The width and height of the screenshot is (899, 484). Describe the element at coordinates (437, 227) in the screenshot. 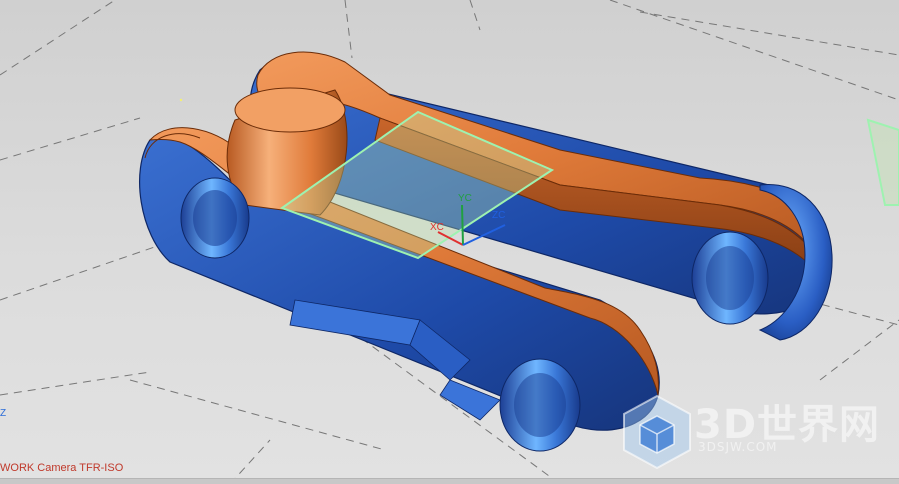

I see `xc-axis-label: XC` at that location.